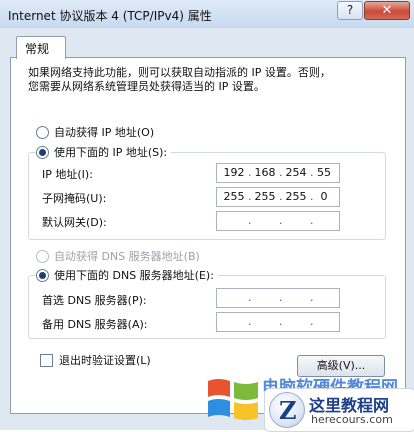 The image size is (414, 432). Describe the element at coordinates (234, 172) in the screenshot. I see `ip-address-octet-1: 192` at that location.